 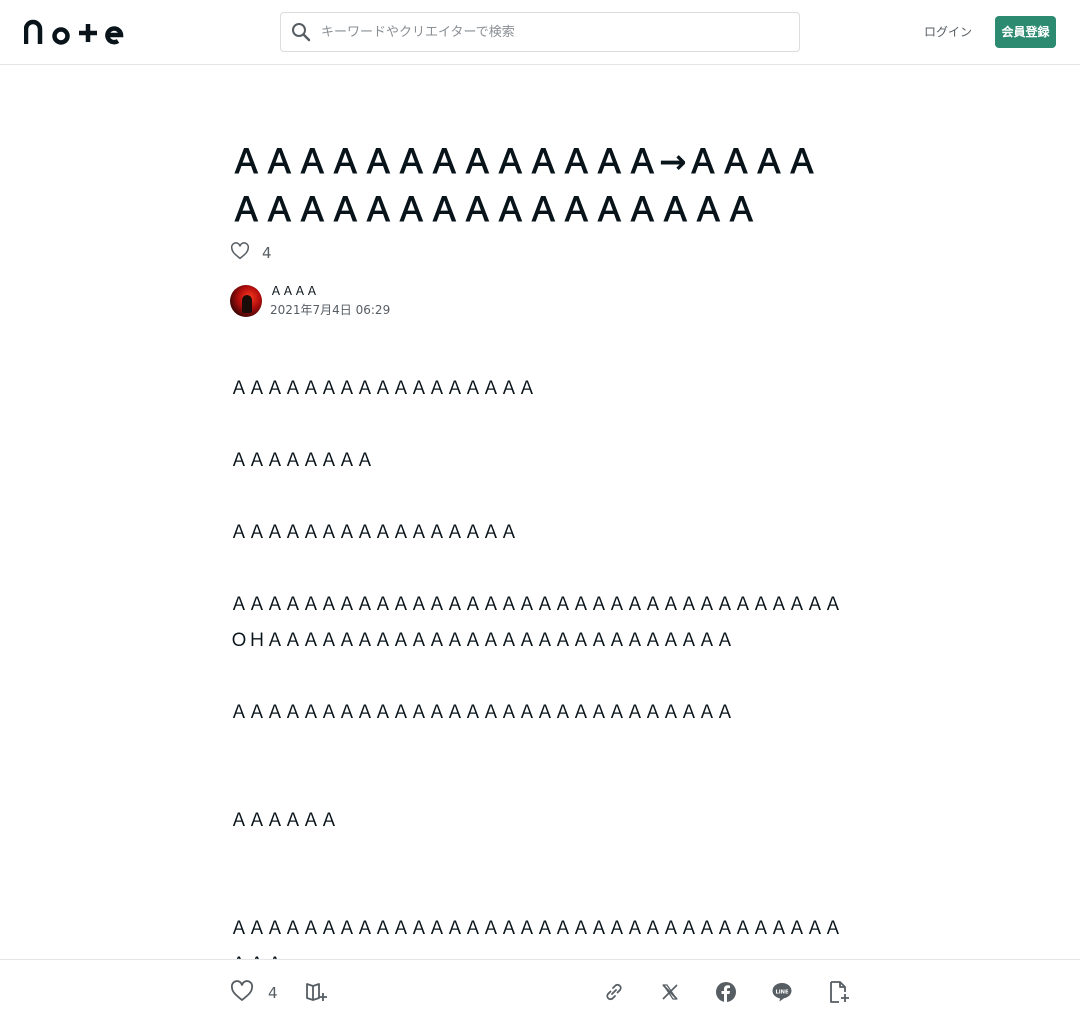 What do you see at coordinates (310, 301) in the screenshot?
I see `author-info: ＡＡＡＡ 2021年7月4日 06:29` at bounding box center [310, 301].